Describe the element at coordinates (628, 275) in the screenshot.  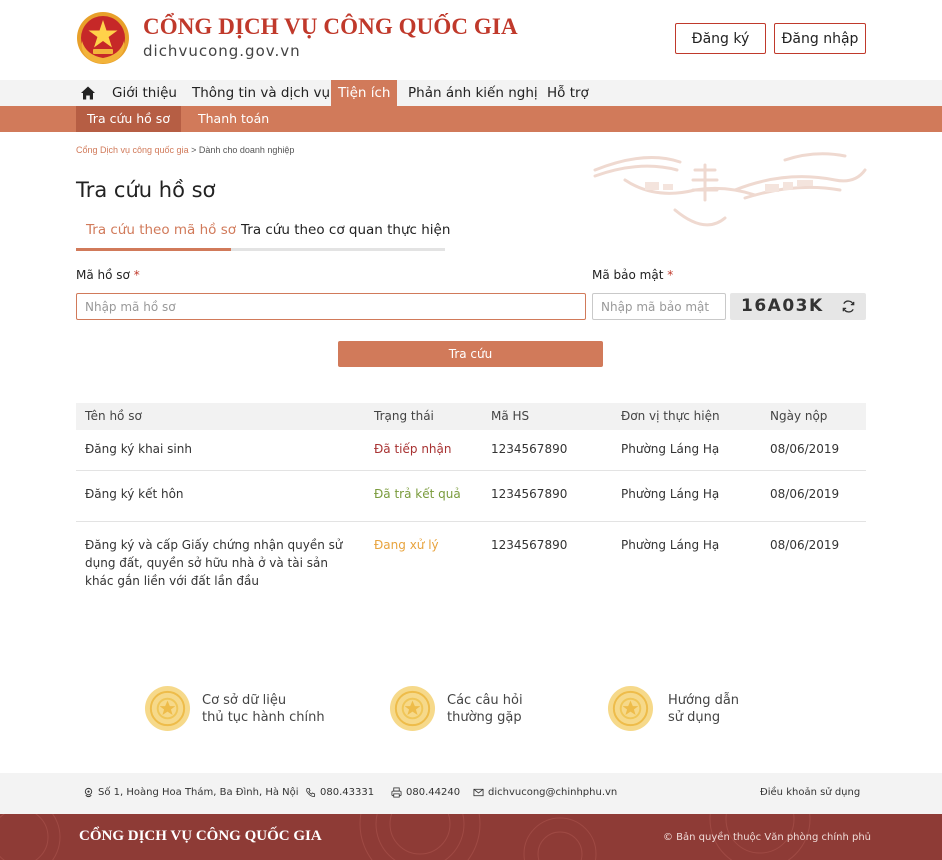
I see `captcha-label-text: Mã bảo mật` at that location.